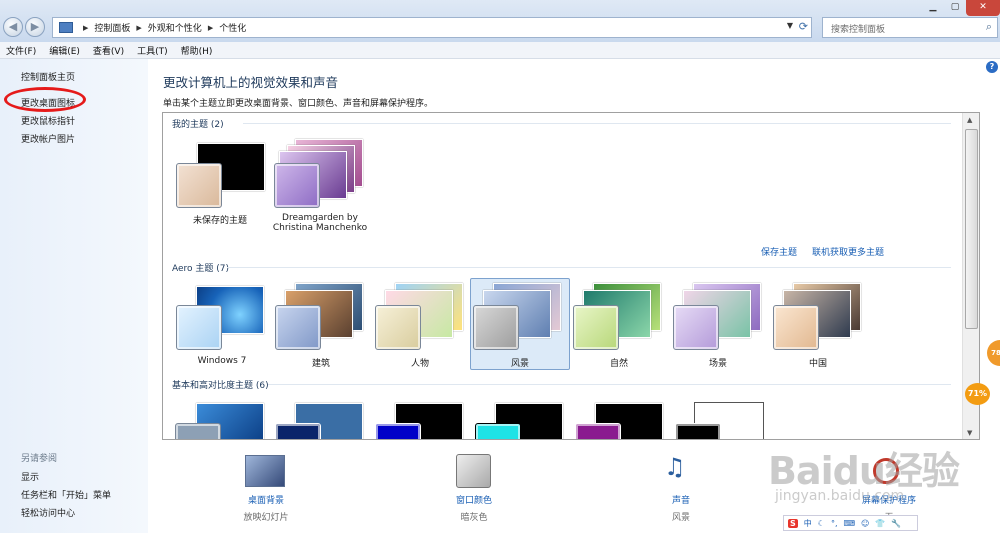 The width and height of the screenshot is (1000, 533). What do you see at coordinates (779, 251) in the screenshot?
I see `save-theme-link: 保存主题` at bounding box center [779, 251].